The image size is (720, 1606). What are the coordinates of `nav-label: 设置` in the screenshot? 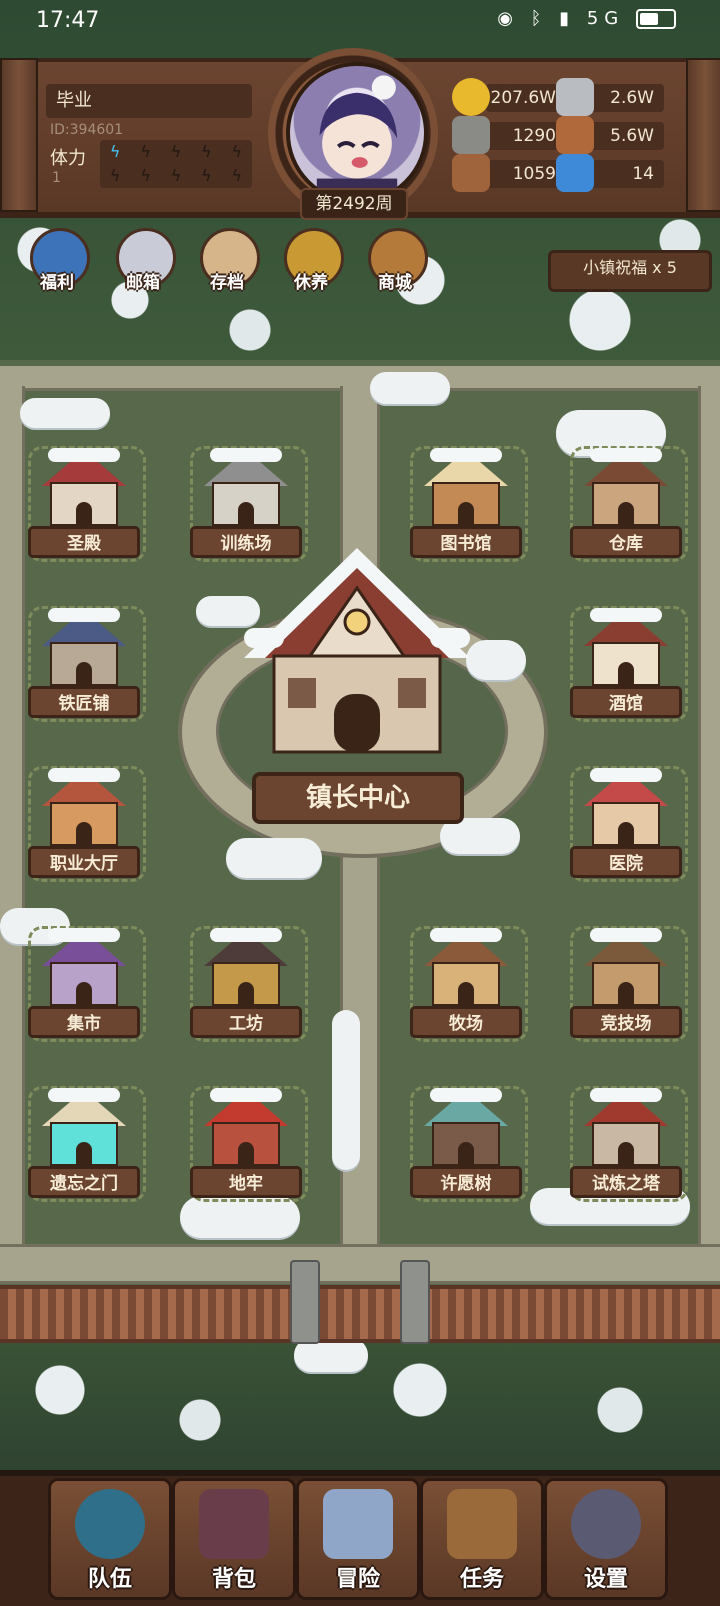 It's located at (605, 1579).